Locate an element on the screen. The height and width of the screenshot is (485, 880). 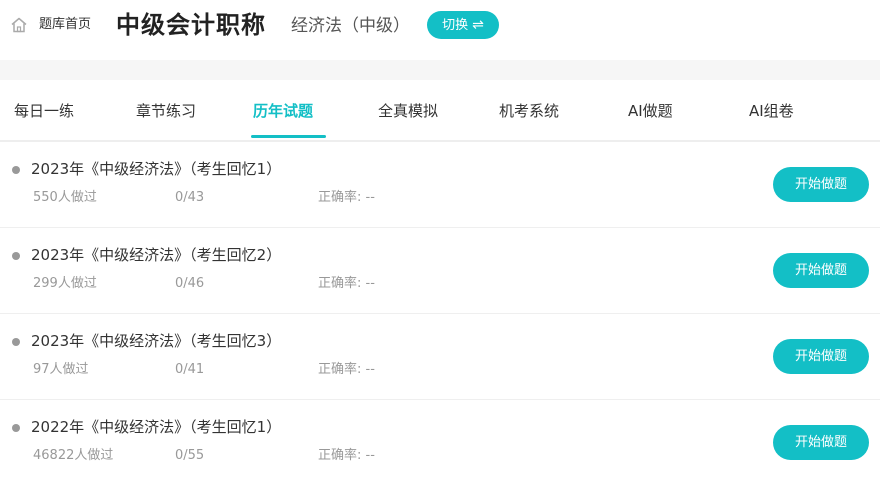
tab-past-exams: 历年试题 is located at coordinates (283, 111).